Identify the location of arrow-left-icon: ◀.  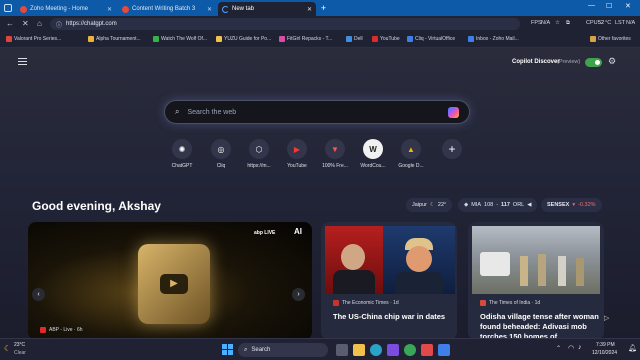
(529, 205).